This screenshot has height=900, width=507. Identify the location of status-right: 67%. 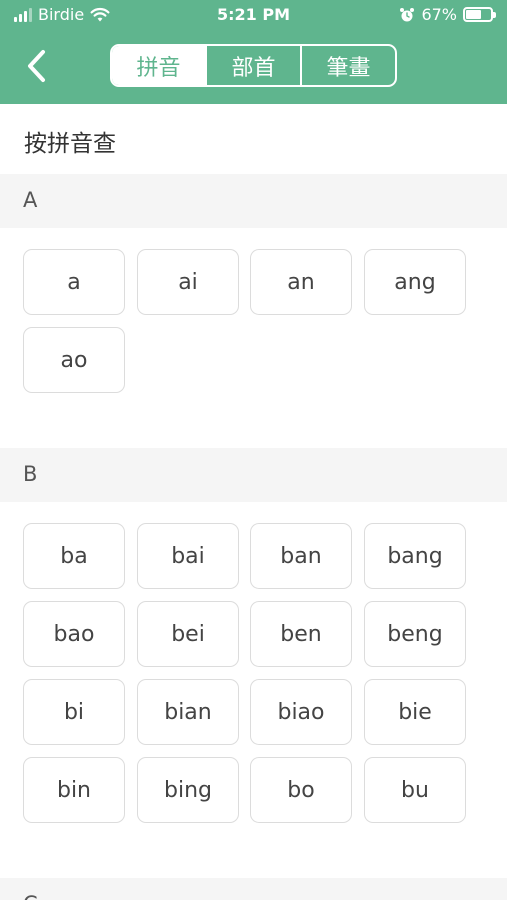
(447, 14).